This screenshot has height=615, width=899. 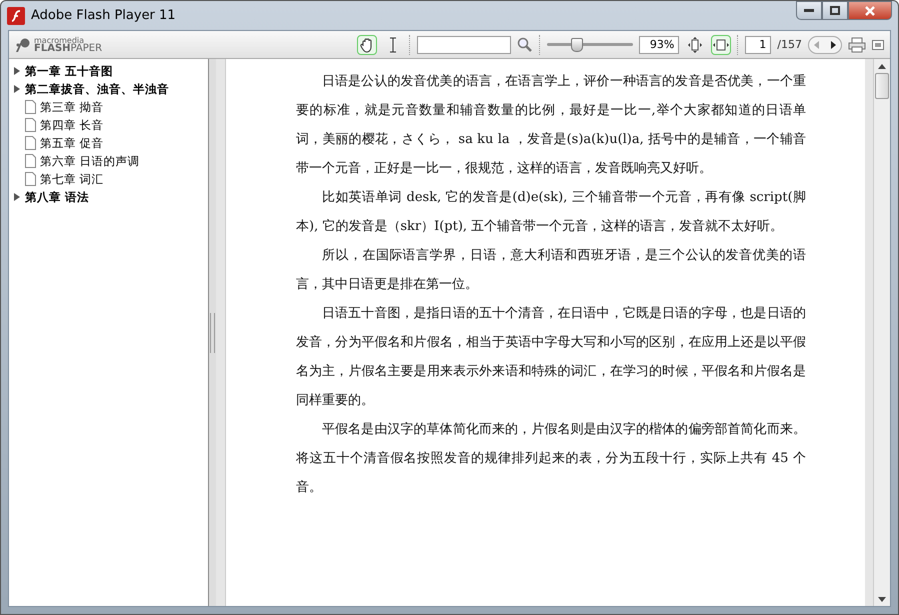 I want to click on product-name: FLASHPAPER, so click(x=68, y=48).